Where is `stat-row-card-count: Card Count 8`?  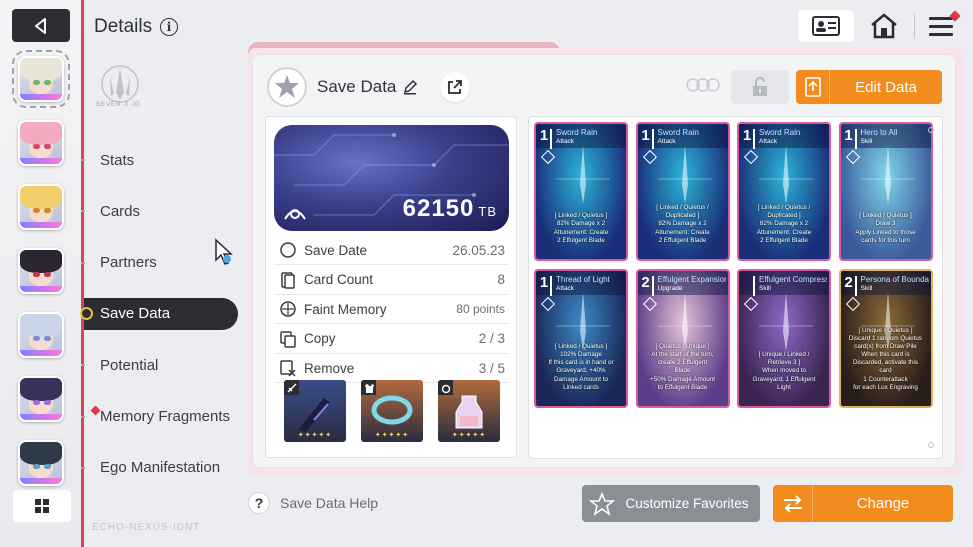
stat-row-card-count: Card Count 8 is located at coordinates (391, 280).